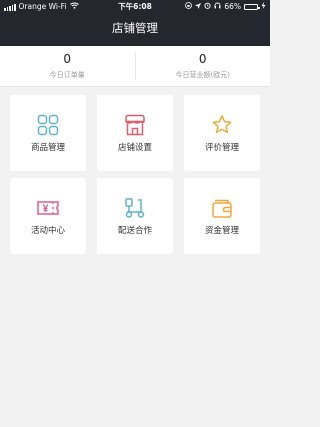  What do you see at coordinates (48, 208) in the screenshot?
I see `coupon-yen-icon` at bounding box center [48, 208].